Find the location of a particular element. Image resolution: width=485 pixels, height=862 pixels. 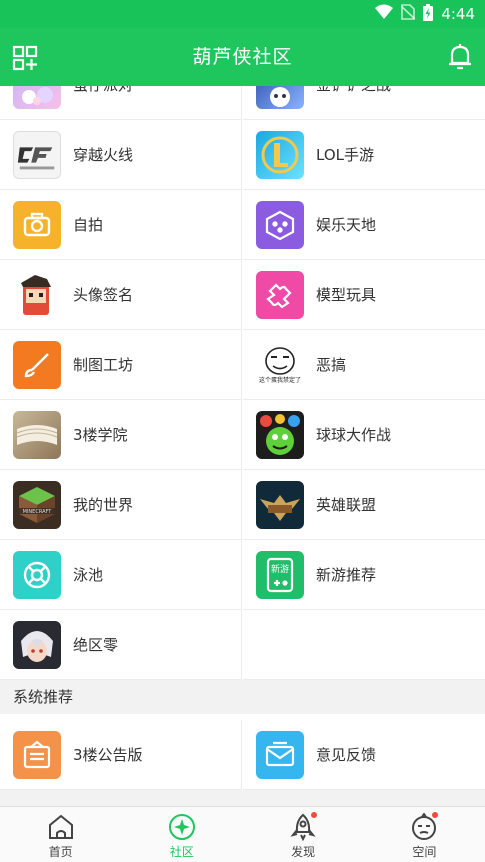

lol-icon is located at coordinates (280, 154).